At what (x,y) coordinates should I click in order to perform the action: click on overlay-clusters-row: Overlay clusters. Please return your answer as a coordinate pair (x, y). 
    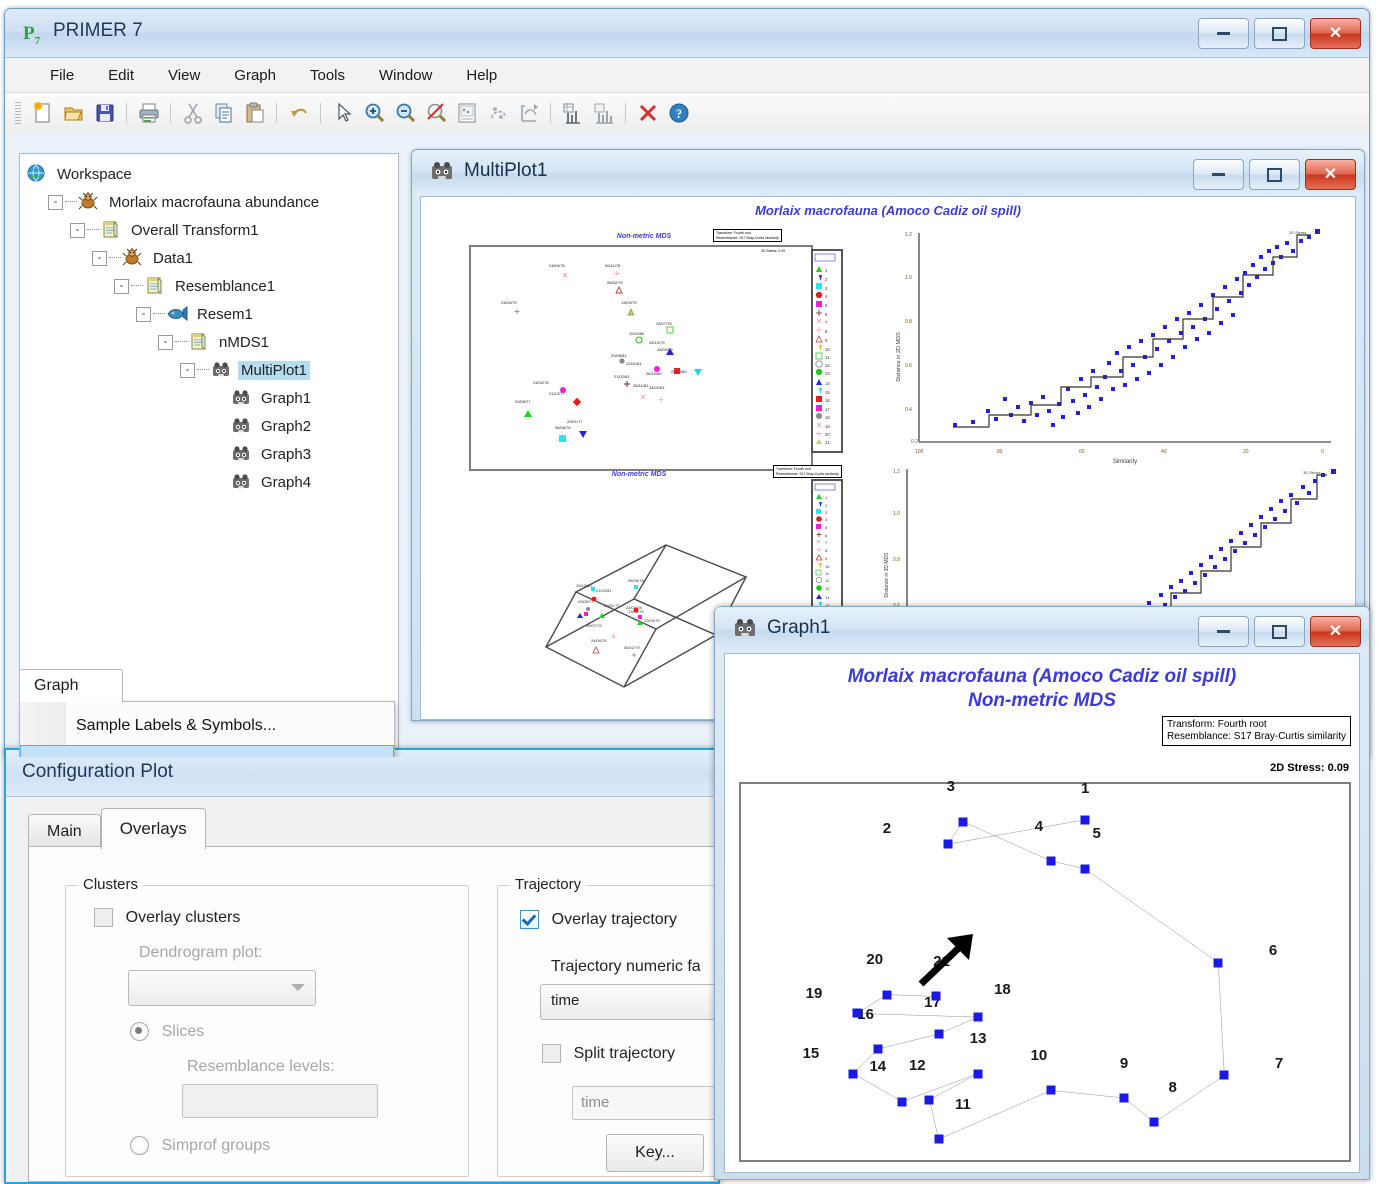
    Looking at the image, I should click on (167, 917).